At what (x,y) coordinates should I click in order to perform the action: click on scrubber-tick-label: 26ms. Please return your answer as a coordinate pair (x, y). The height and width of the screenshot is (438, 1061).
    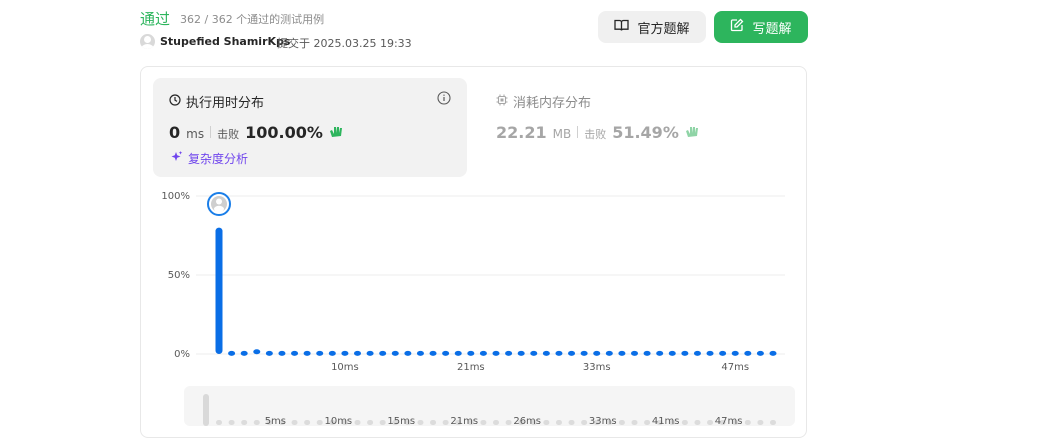
    Looking at the image, I should click on (527, 421).